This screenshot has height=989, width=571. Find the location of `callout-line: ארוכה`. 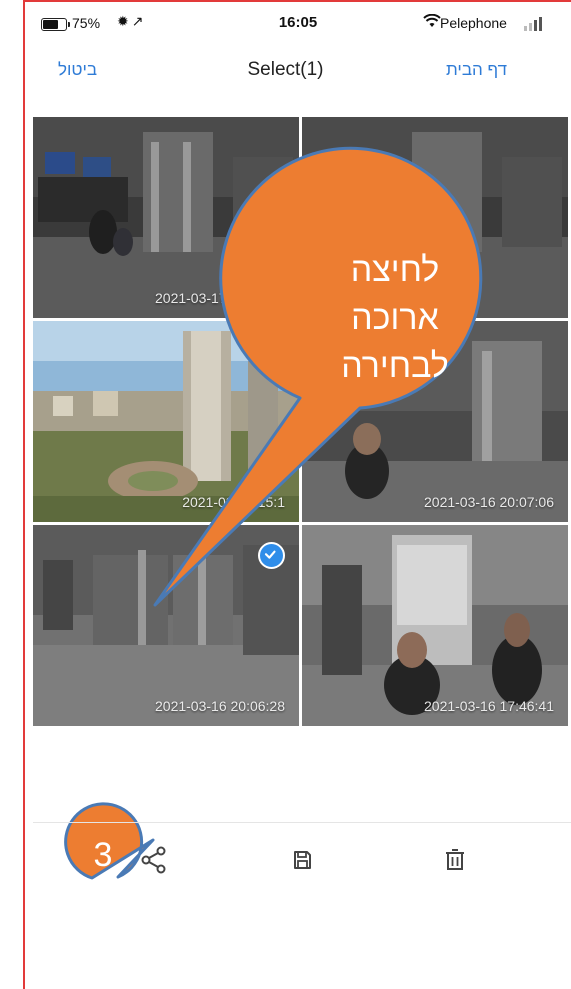

callout-line: ארוכה is located at coordinates (395, 318).